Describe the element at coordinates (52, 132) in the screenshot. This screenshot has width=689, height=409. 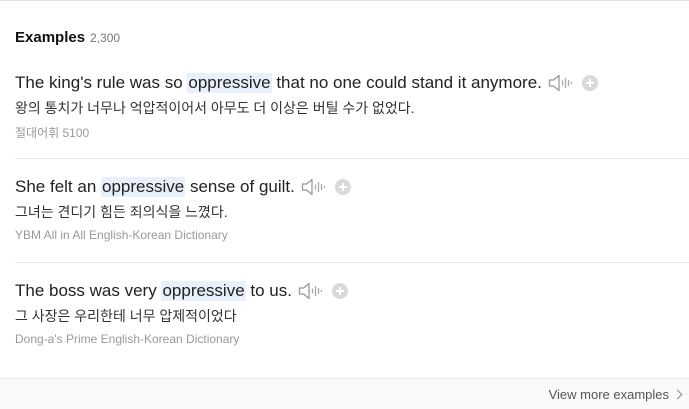
I see `example-source: 절대어휘 5100` at that location.